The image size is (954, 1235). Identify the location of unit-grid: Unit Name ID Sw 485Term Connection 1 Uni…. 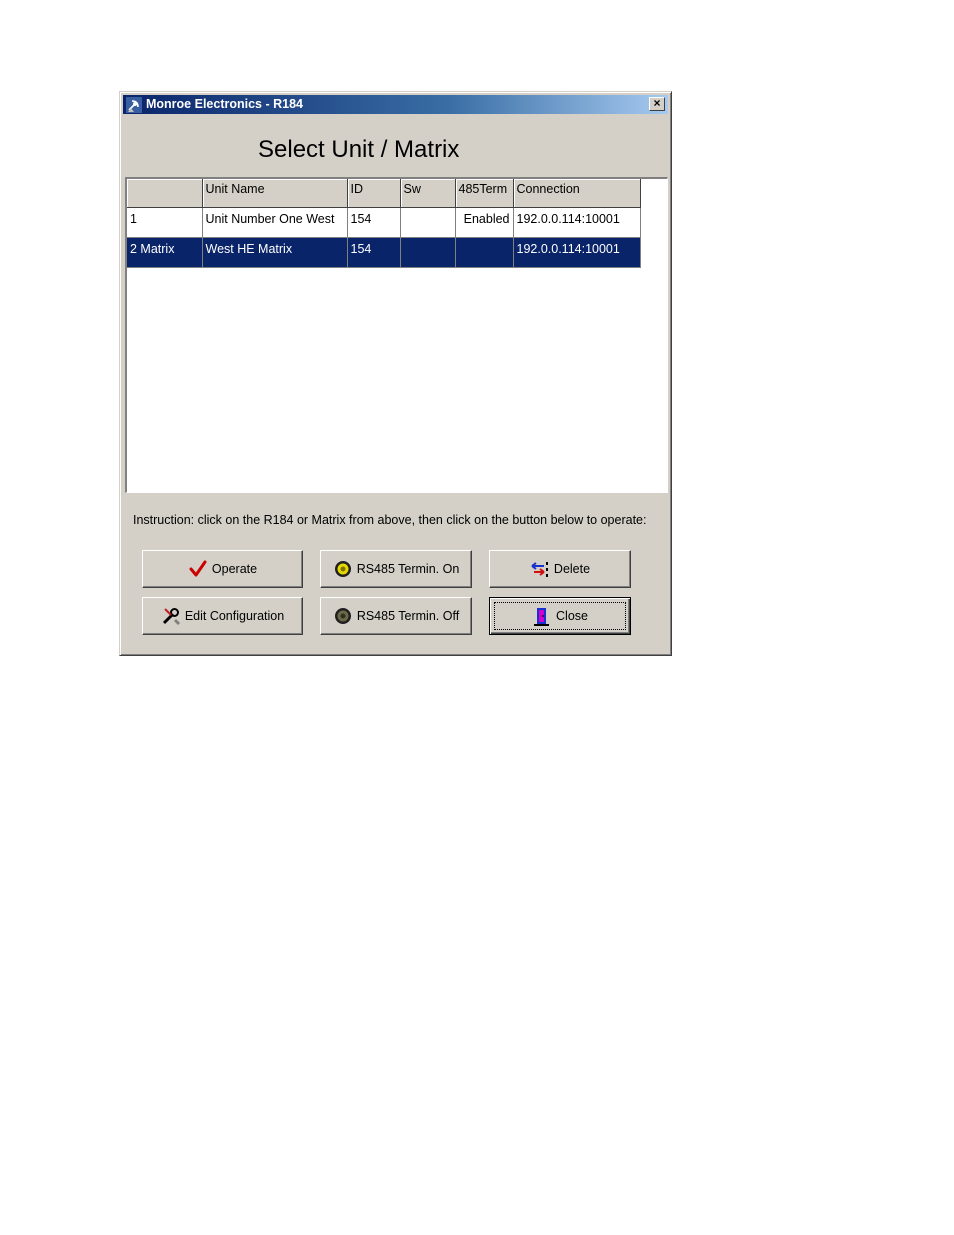
(396, 335).